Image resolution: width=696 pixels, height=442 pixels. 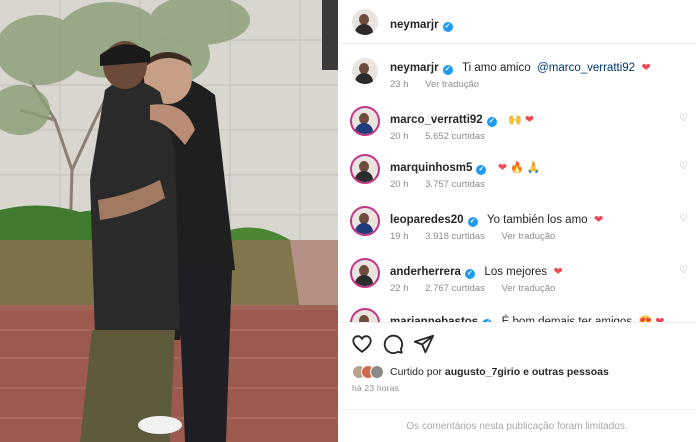 What do you see at coordinates (393, 344) in the screenshot?
I see `comment-icon` at bounding box center [393, 344].